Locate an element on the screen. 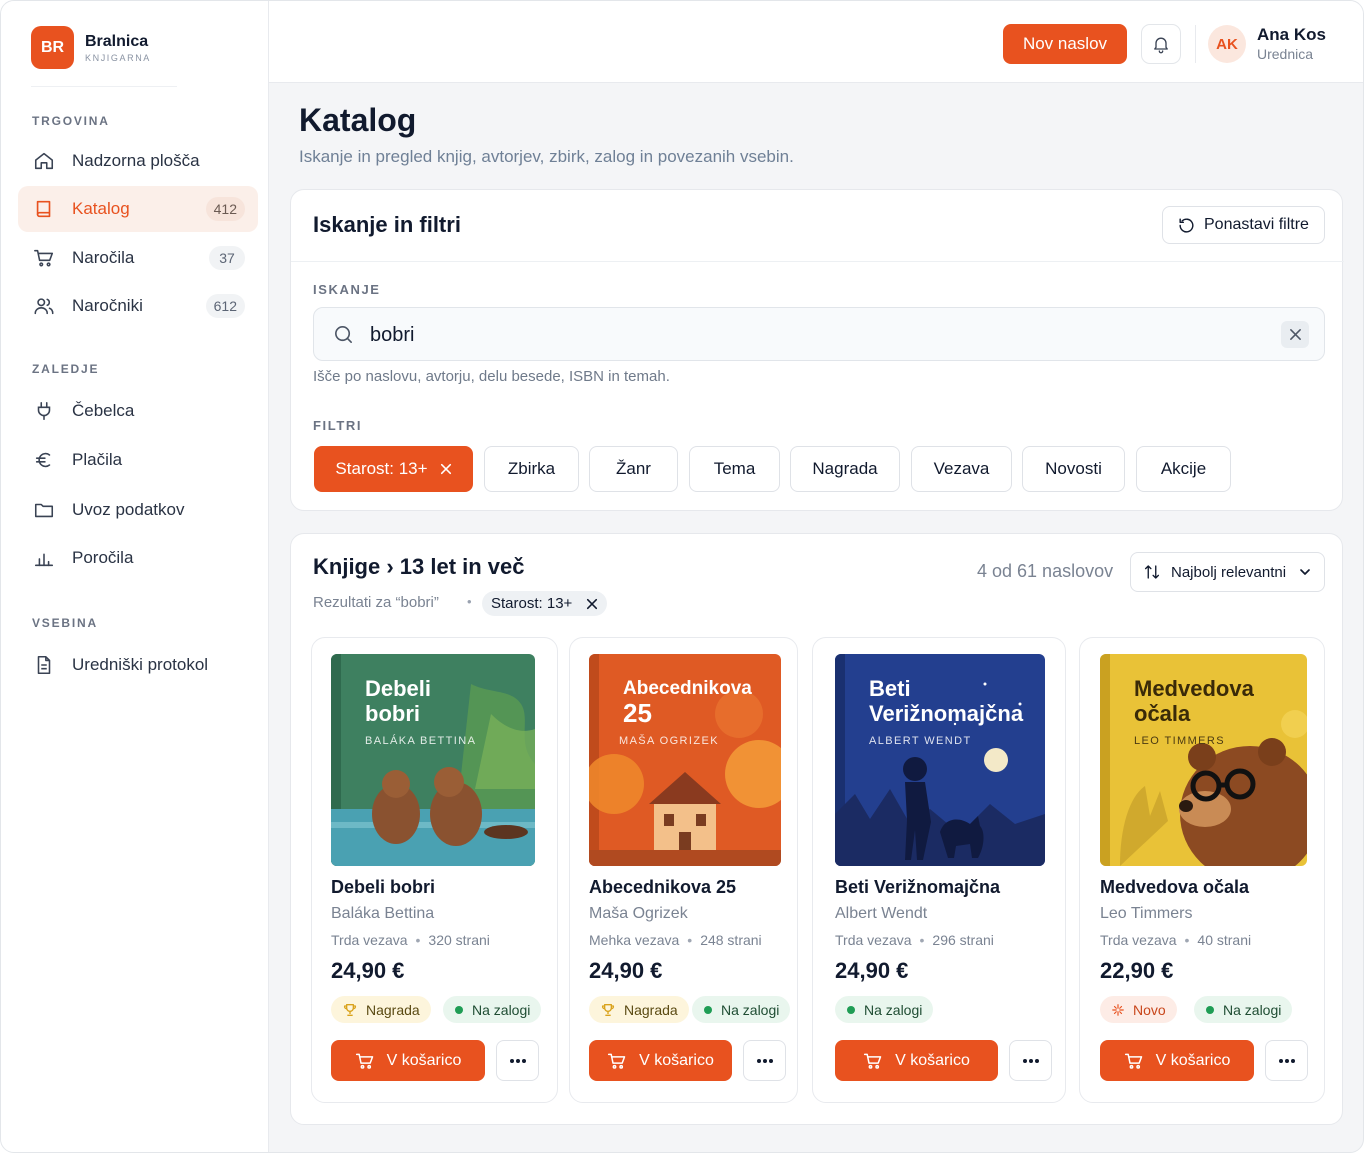 This screenshot has width=1364, height=1153. book-price: 24,90 € is located at coordinates (626, 970).